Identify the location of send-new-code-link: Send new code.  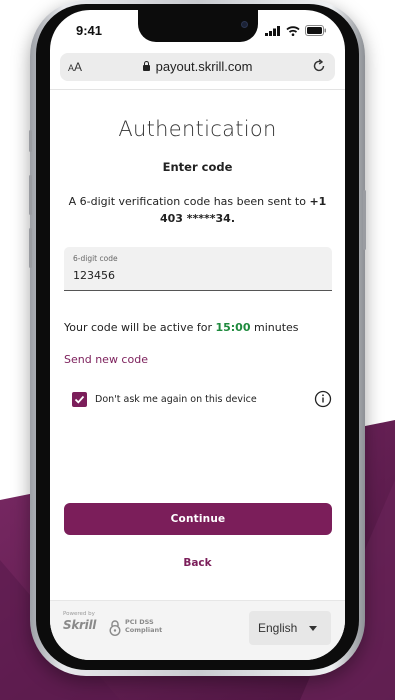
(106, 359).